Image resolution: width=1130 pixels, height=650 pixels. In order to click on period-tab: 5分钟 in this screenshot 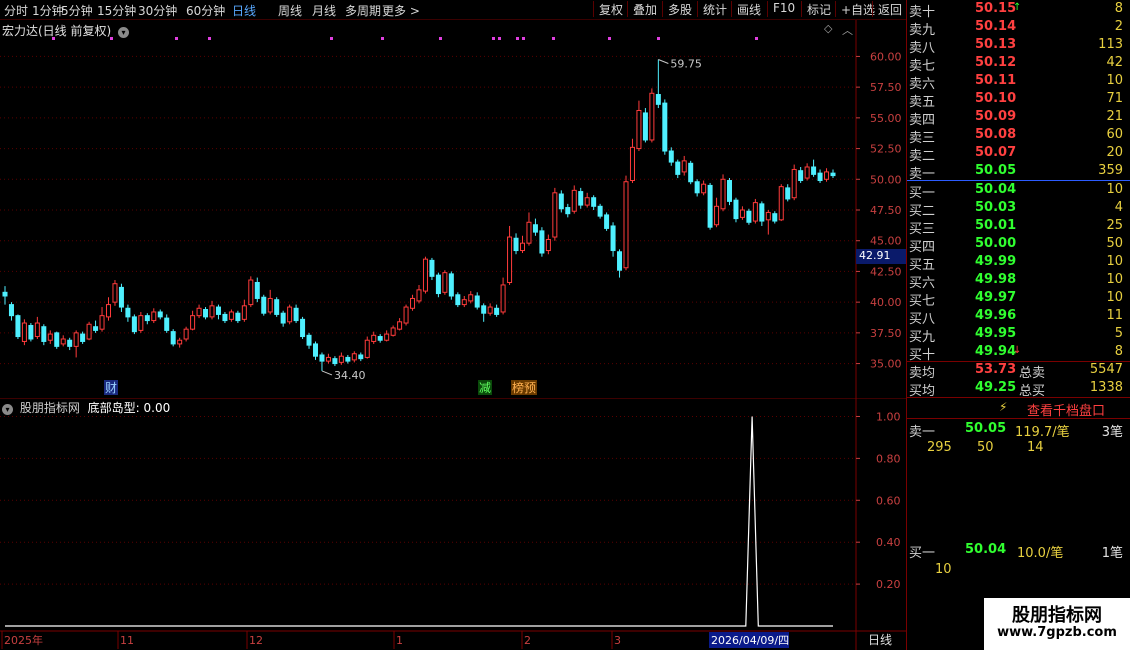, I will do `click(77, 10)`.